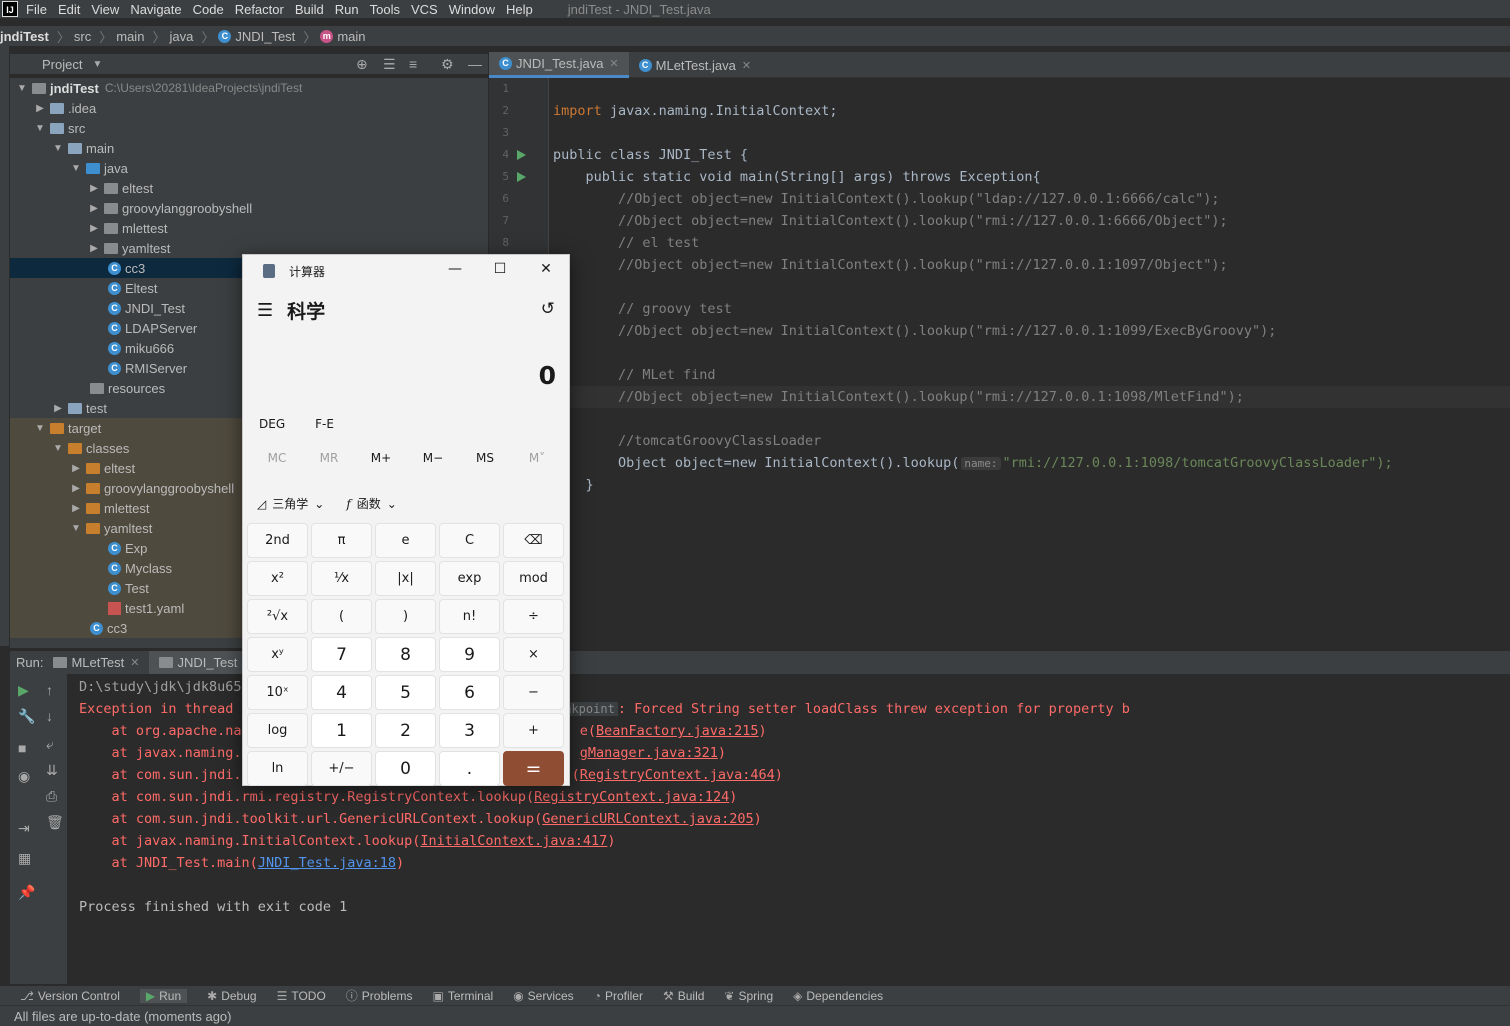 This screenshot has height=1026, width=1510. I want to click on breadcrumb-main: main, so click(130, 36).